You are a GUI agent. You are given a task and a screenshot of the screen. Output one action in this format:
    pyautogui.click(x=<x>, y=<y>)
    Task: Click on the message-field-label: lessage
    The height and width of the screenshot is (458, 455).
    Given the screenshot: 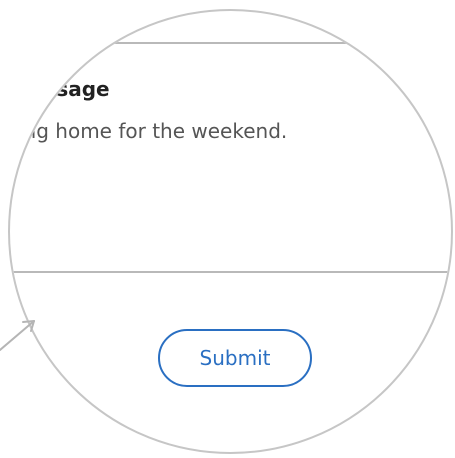 What is the action you would take?
    pyautogui.click(x=67, y=89)
    